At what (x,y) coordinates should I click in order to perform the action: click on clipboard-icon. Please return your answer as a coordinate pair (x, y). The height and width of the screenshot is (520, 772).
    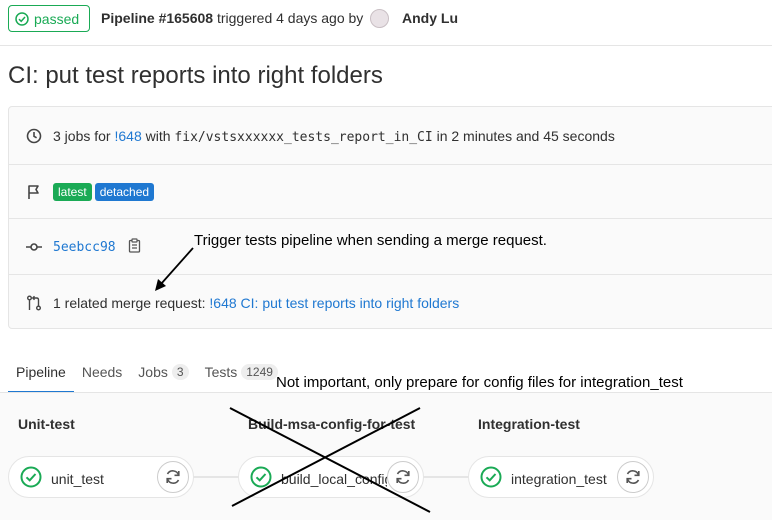
    Looking at the image, I should click on (134, 247).